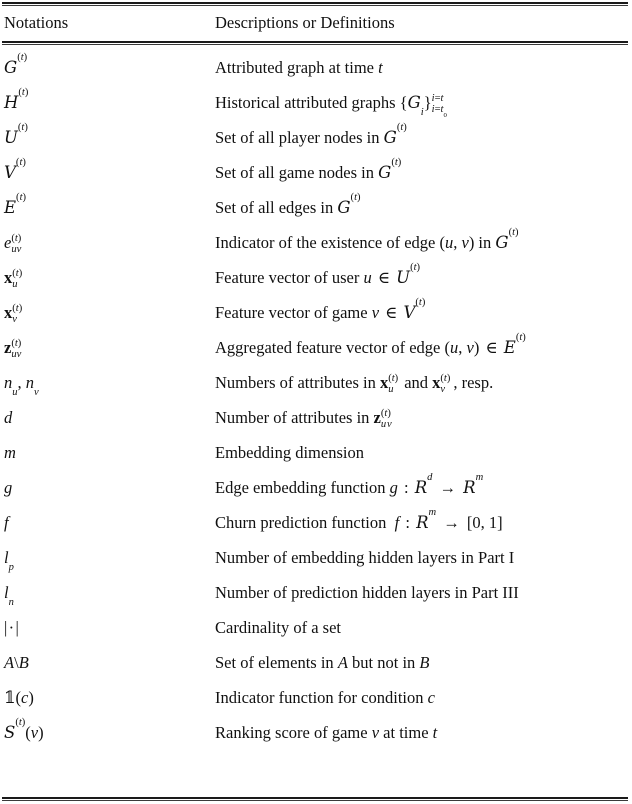 Image resolution: width=632 pixels, height=804 pixels. Describe the element at coordinates (349, 484) in the screenshot. I see `description-cell: Edge embedding function g : Rd → Rm` at that location.